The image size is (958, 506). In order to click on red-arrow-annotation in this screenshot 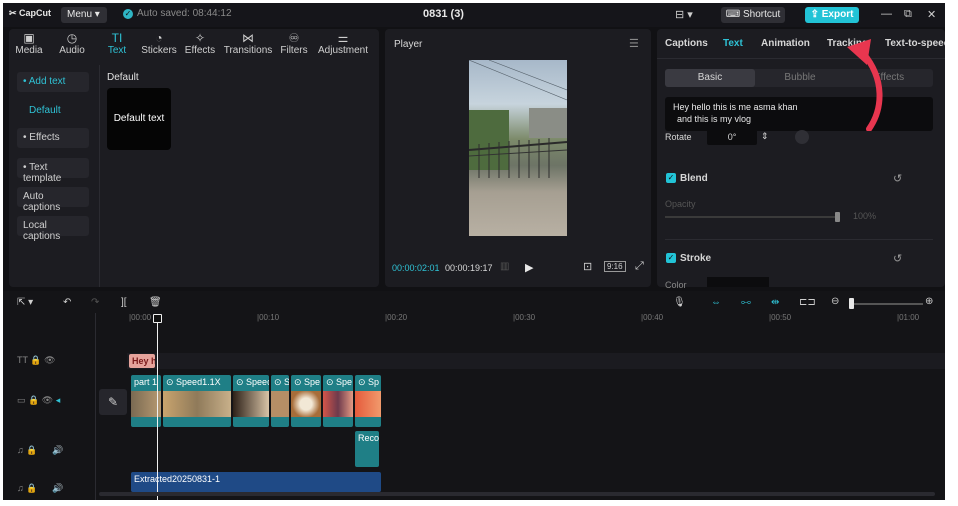, I will do `click(865, 85)`.